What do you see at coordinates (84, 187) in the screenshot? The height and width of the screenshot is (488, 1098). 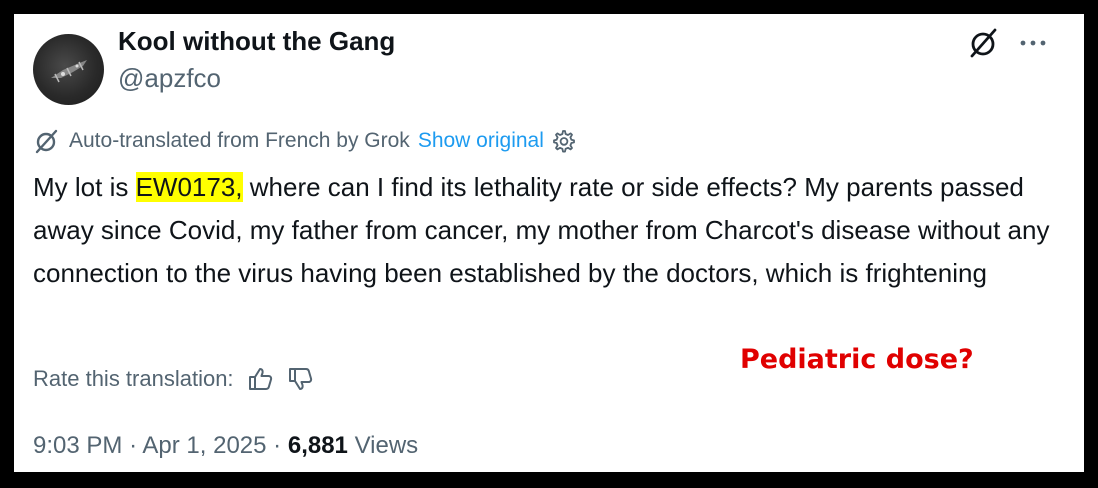 I see `post-text-pre: My lot is` at bounding box center [84, 187].